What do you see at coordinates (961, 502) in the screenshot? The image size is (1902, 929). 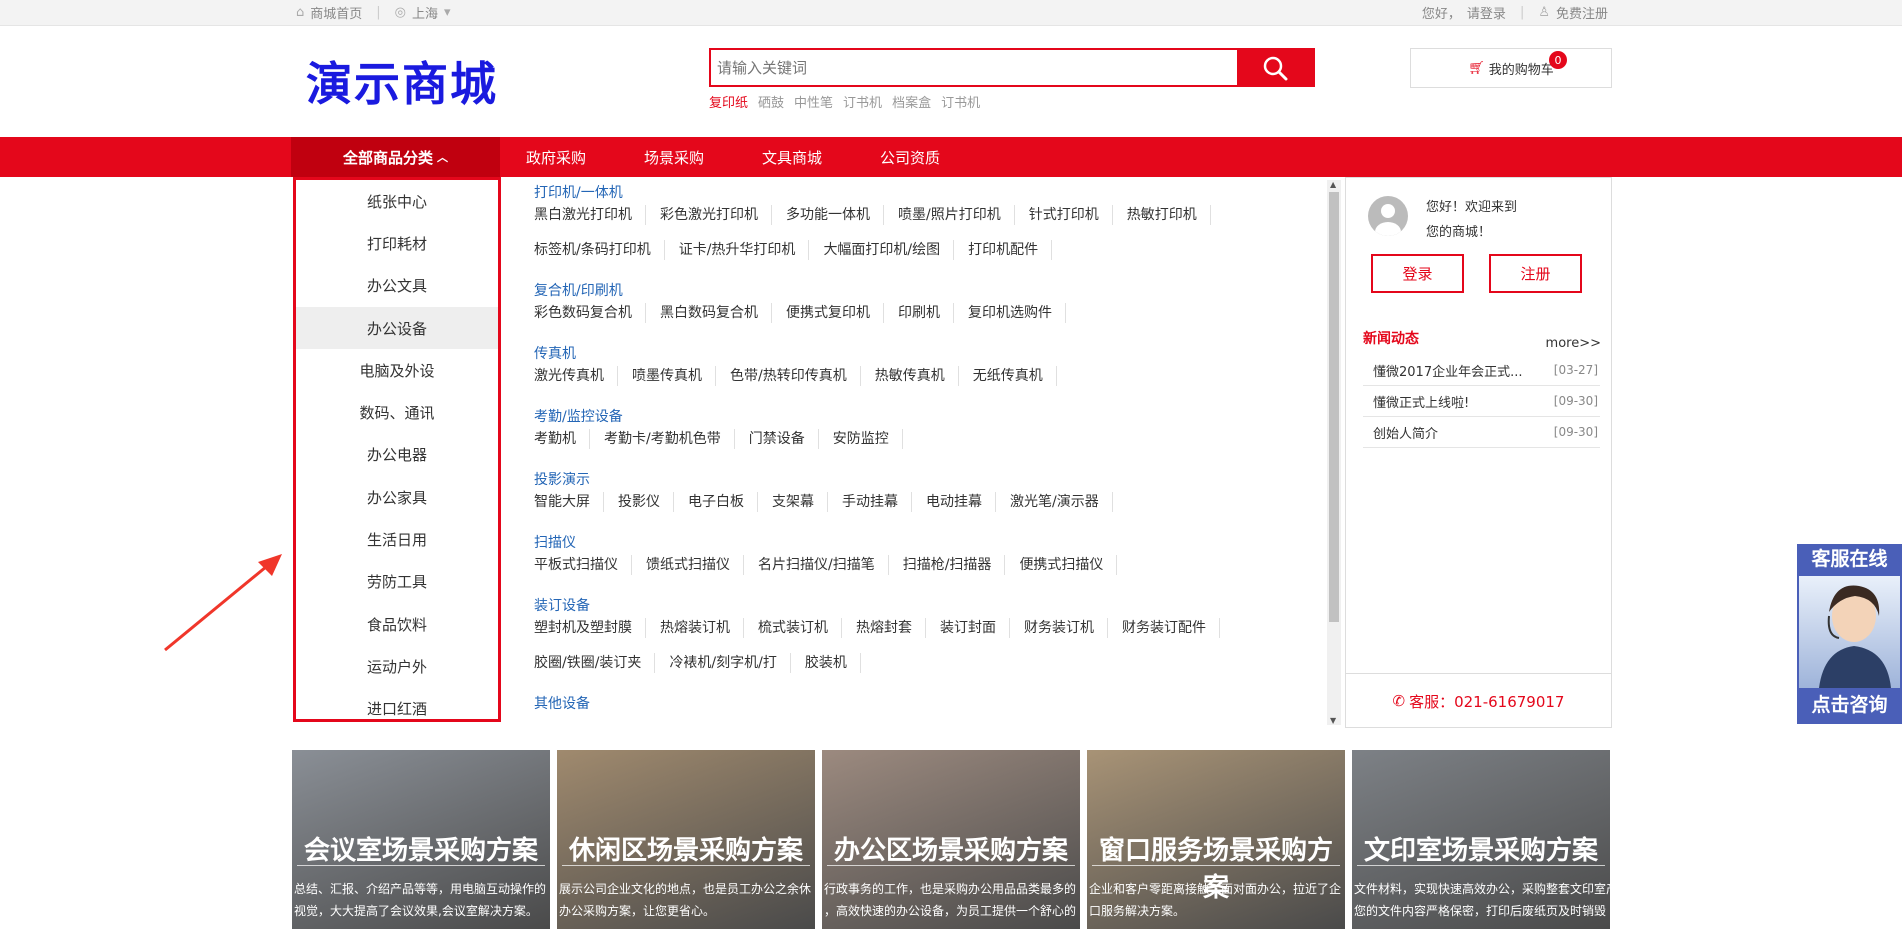 I see `subcategory-link: 电动挂幕` at bounding box center [961, 502].